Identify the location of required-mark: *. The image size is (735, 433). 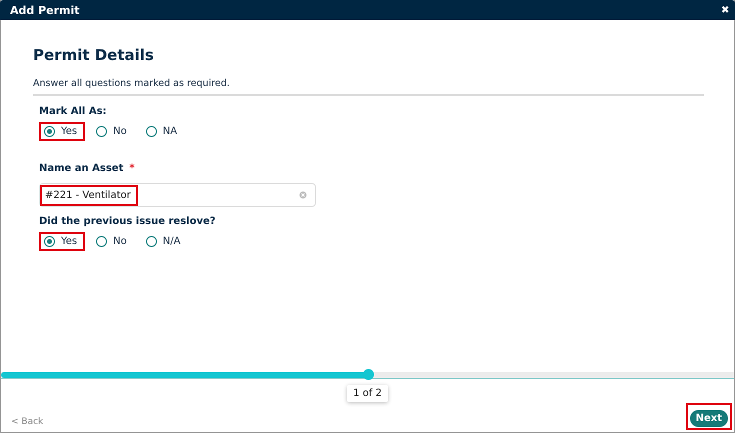
(132, 168).